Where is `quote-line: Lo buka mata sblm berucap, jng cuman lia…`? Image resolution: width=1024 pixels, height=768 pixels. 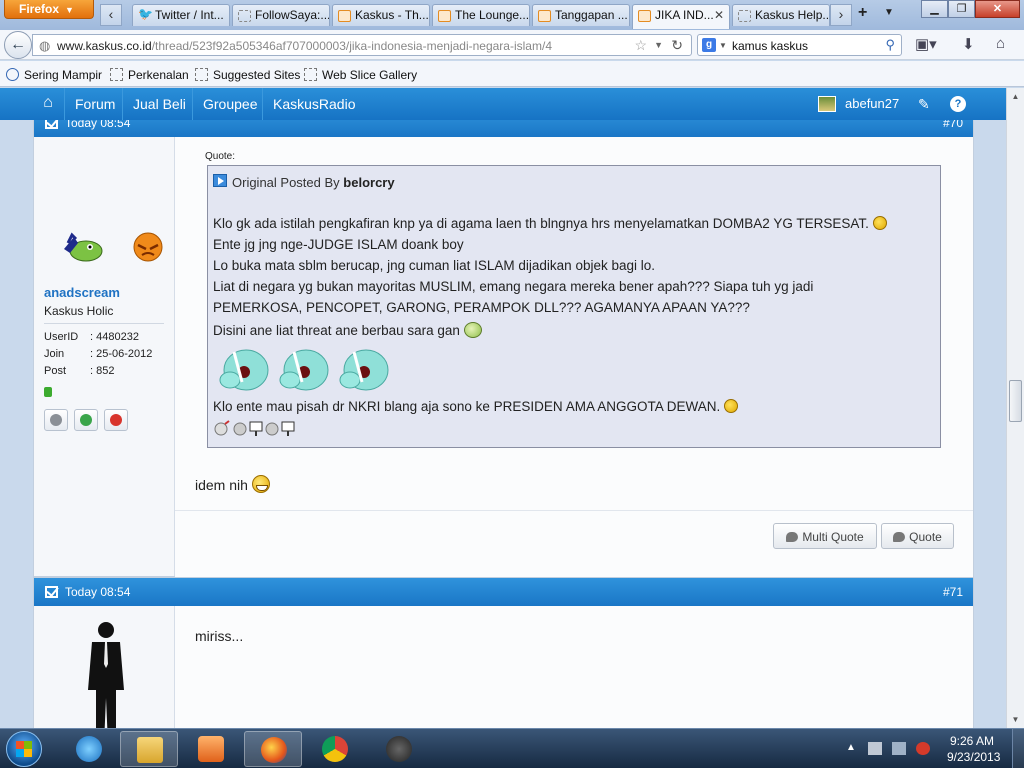
quote-line: Lo buka mata sblm berucap, jng cuman lia… is located at coordinates (434, 265).